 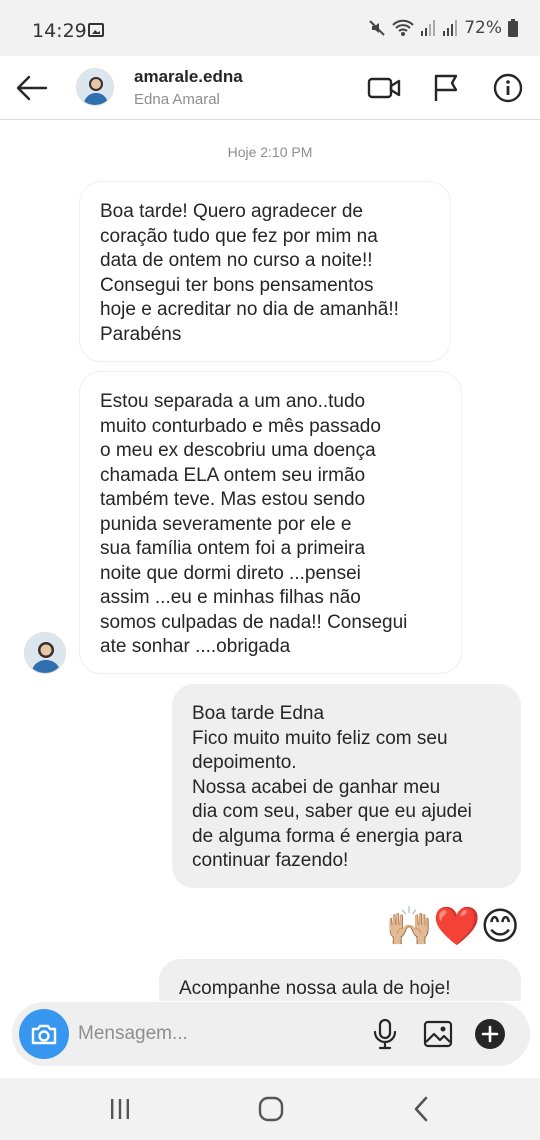 What do you see at coordinates (403, 27) in the screenshot?
I see `wifi-icon` at bounding box center [403, 27].